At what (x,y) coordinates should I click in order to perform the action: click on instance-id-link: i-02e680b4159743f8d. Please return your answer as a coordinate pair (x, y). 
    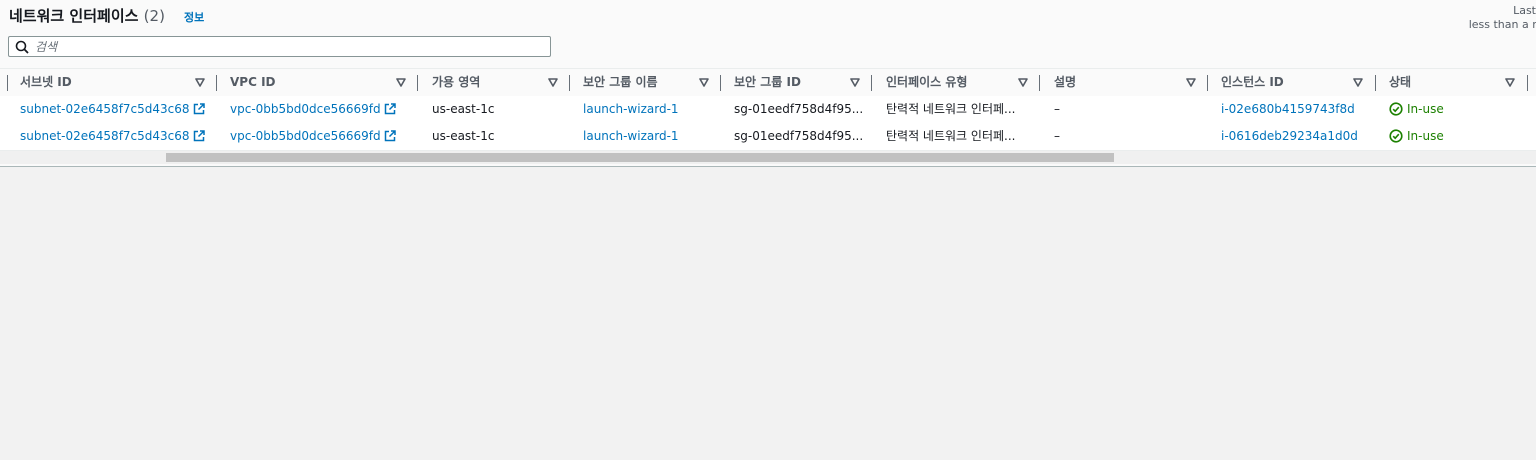
    Looking at the image, I should click on (1288, 109).